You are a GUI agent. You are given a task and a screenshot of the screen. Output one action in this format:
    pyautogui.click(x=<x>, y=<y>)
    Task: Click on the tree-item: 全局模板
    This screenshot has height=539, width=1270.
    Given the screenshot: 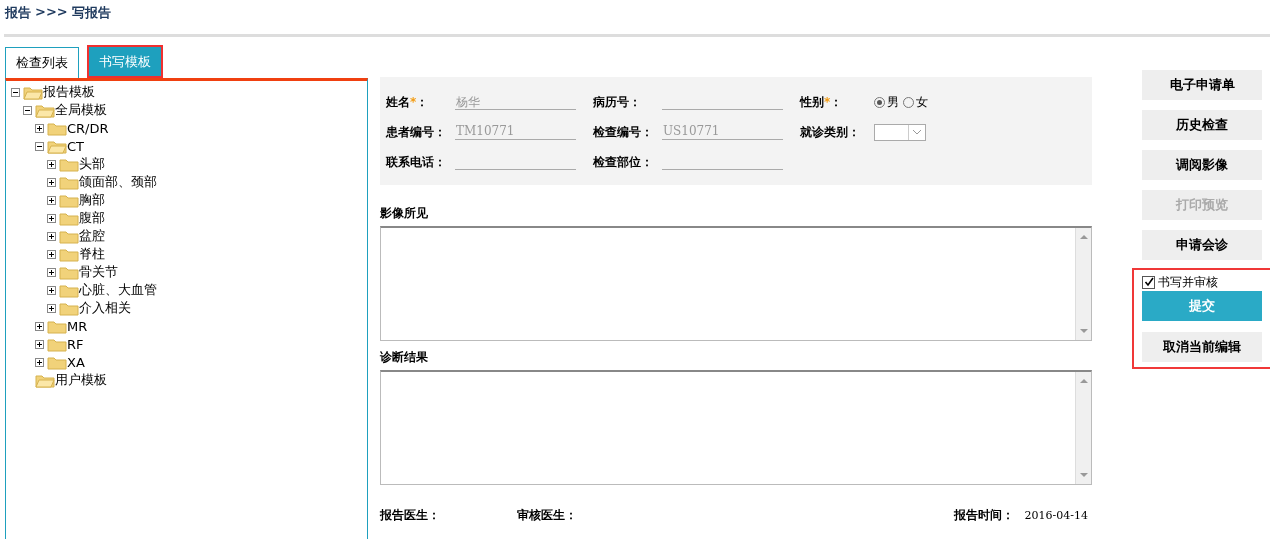 What is the action you would take?
    pyautogui.click(x=81, y=110)
    